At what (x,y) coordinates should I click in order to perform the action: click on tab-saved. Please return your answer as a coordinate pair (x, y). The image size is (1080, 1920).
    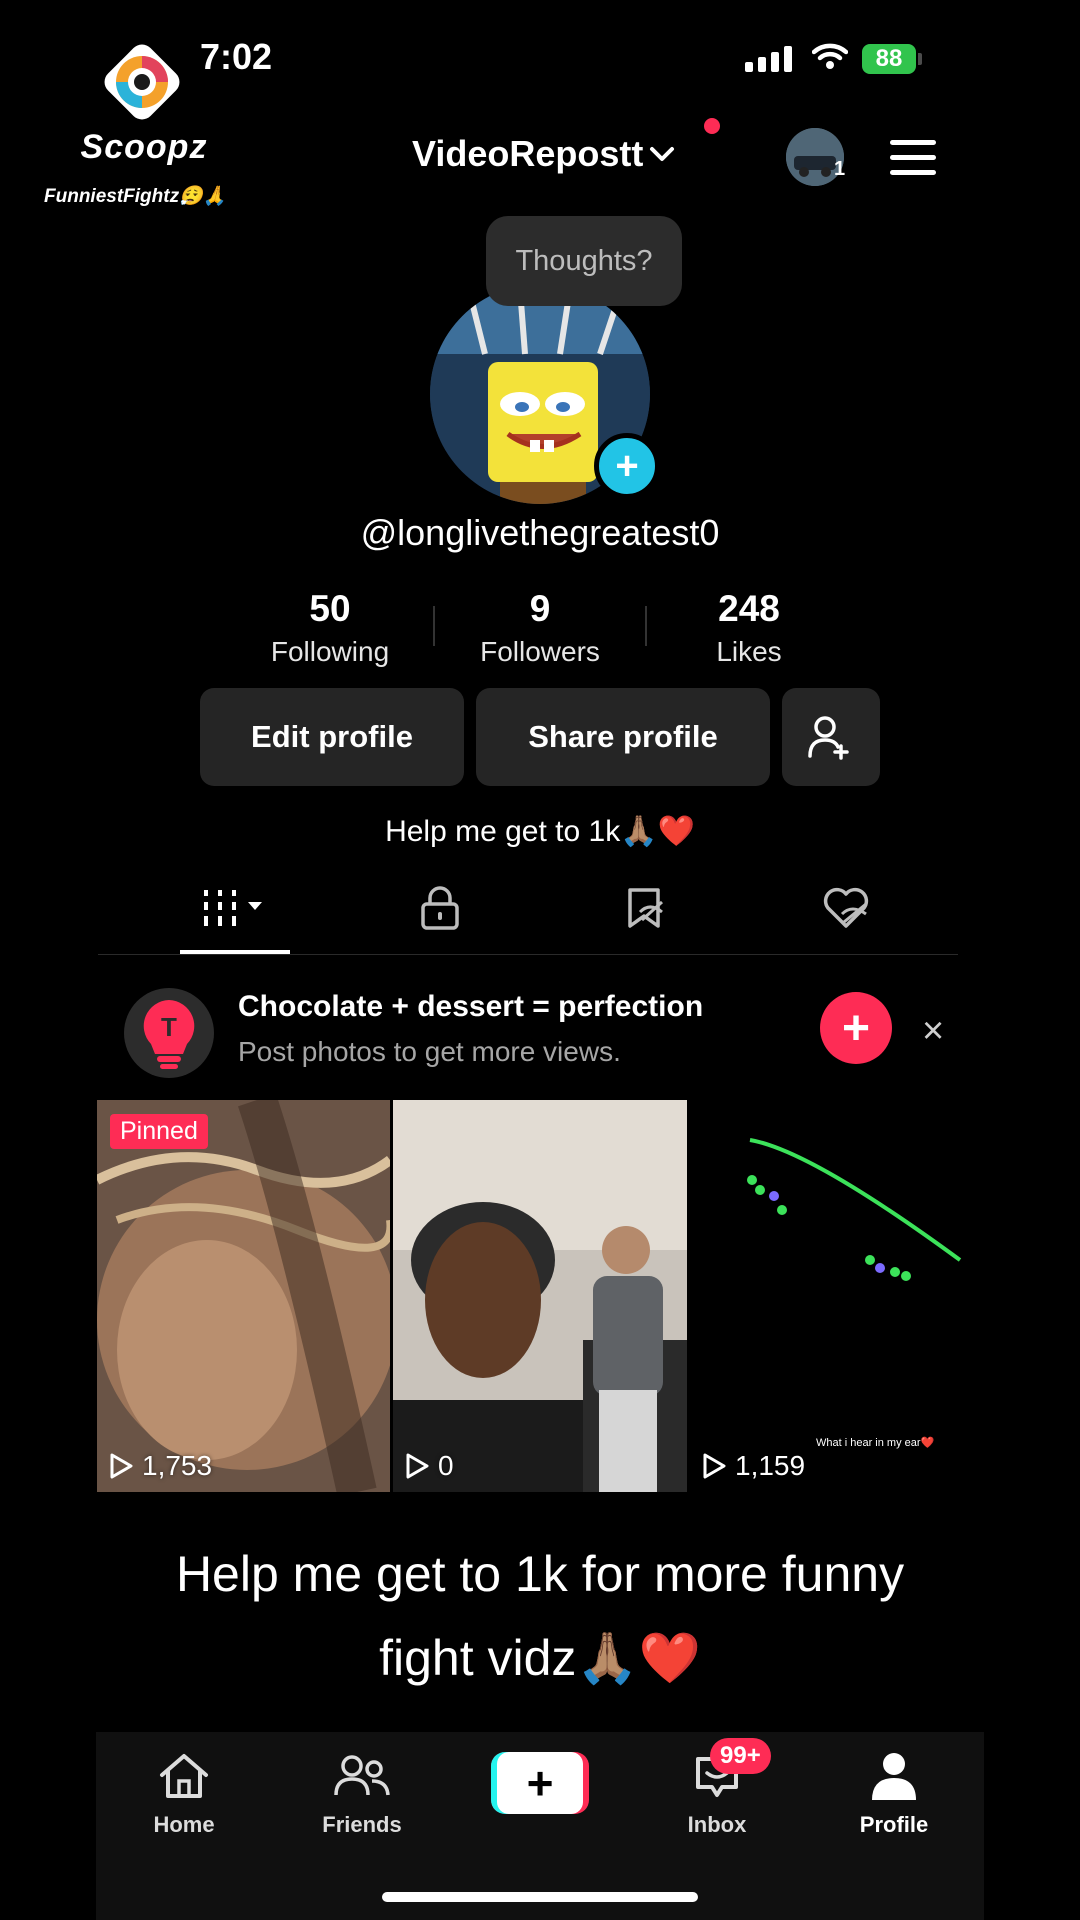
    Looking at the image, I should click on (644, 910).